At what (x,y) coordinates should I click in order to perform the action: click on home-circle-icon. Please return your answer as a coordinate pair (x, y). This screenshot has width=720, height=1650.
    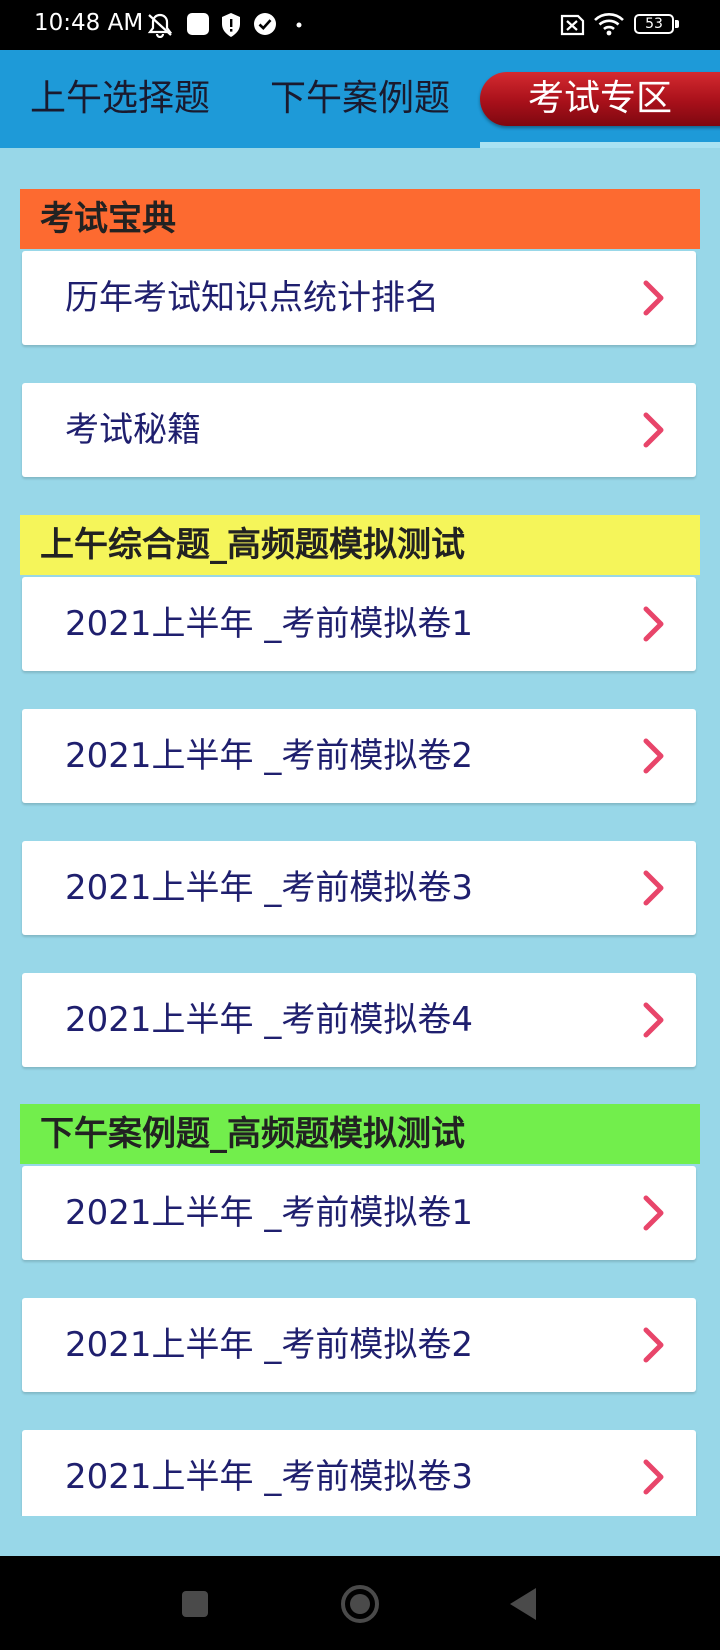
    Looking at the image, I should click on (360, 1604).